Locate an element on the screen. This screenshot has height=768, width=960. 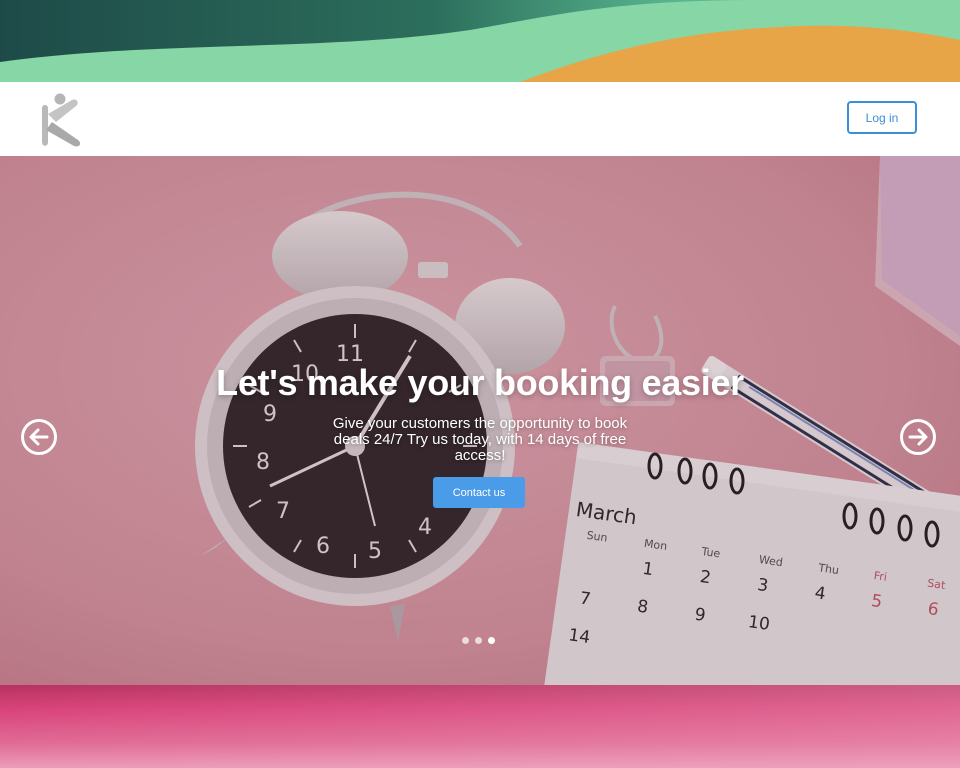
site-header: Log in is located at coordinates (480, 119).